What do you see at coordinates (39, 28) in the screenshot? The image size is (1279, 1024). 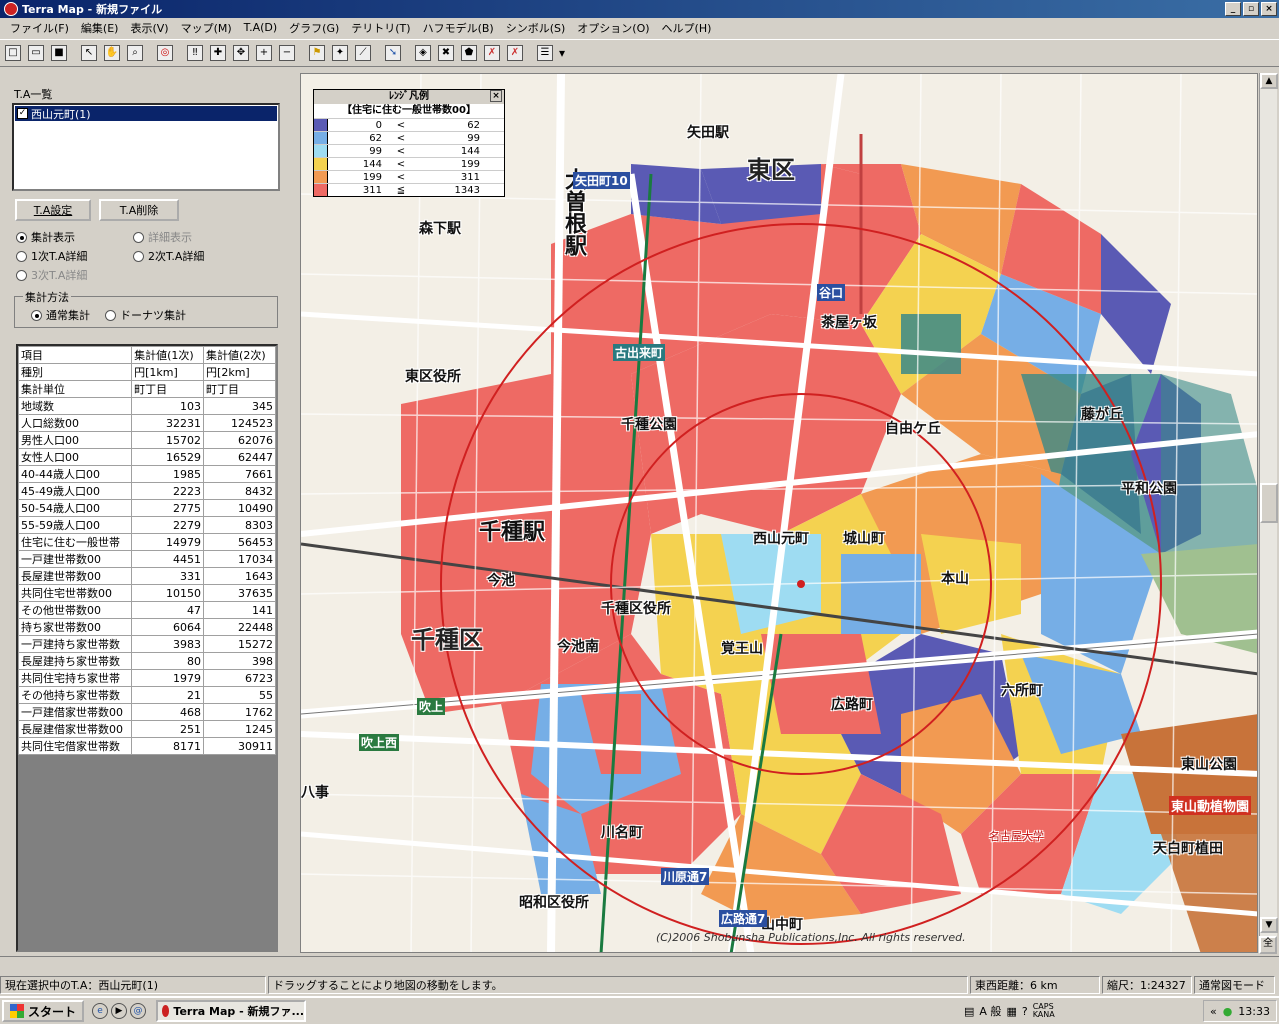 I see `menu-file: ファイル(F)` at bounding box center [39, 28].